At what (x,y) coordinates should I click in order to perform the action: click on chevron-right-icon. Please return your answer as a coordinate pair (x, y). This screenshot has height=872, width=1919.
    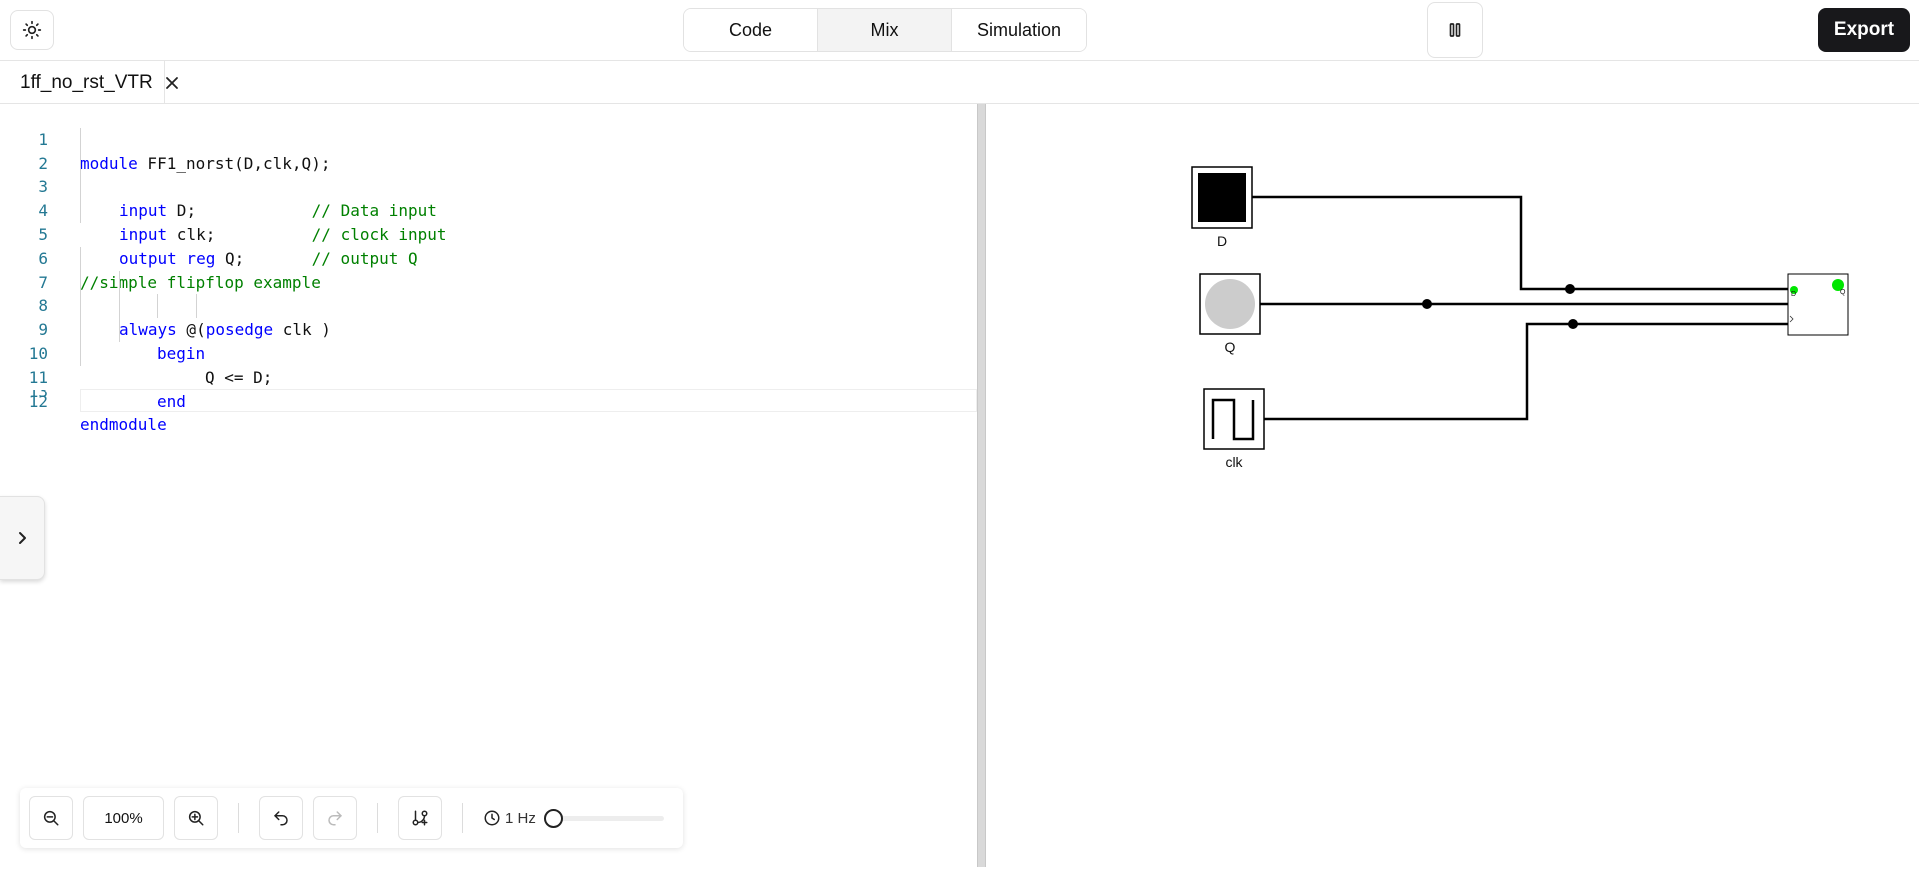
    Looking at the image, I should click on (22, 538).